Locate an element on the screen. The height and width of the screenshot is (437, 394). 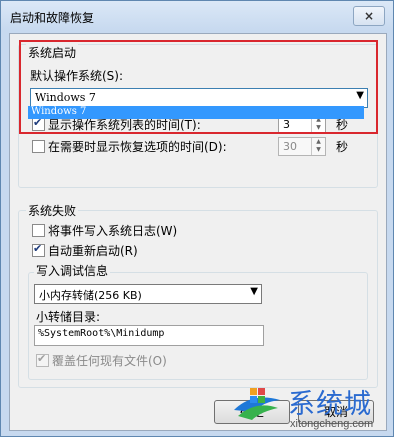
show-recovery-label: 在需要时显示恢复选项的时间(D): is located at coordinates (137, 147).